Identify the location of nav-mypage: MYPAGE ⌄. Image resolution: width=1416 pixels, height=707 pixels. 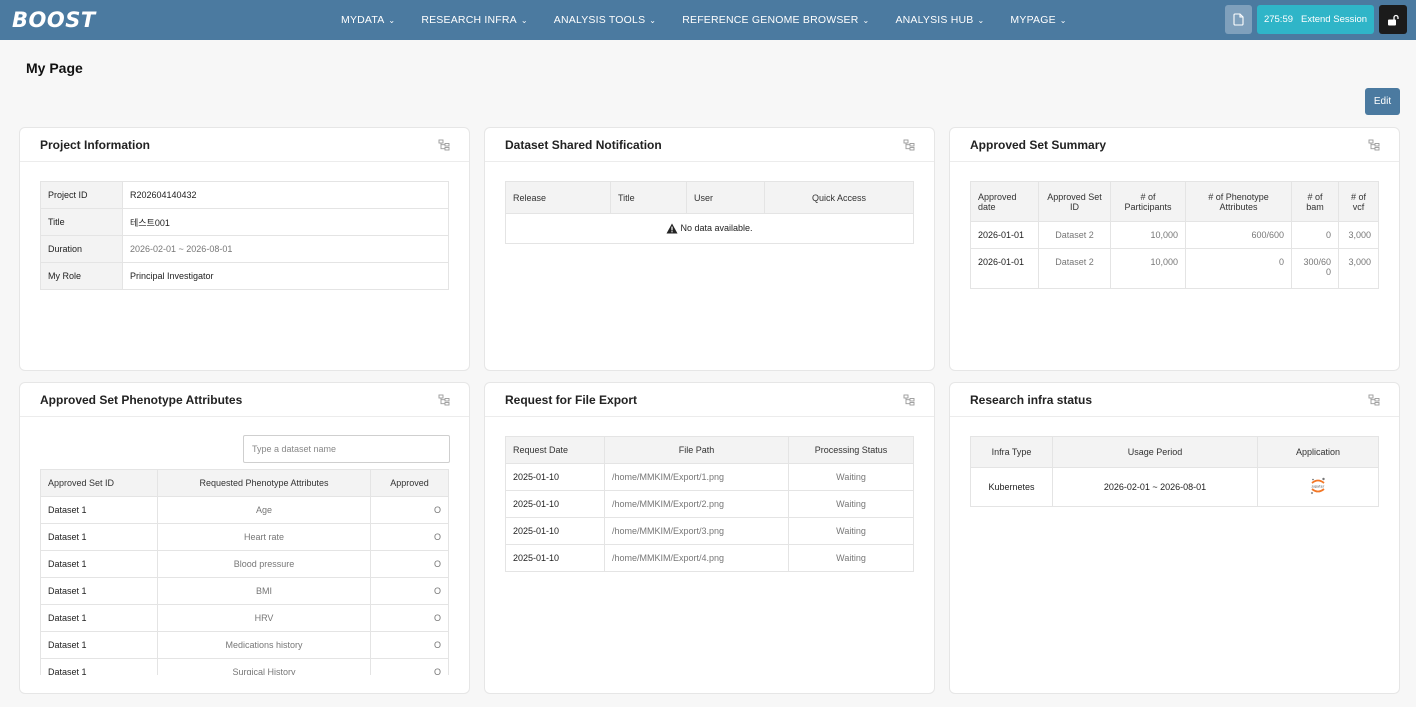
(1038, 20).